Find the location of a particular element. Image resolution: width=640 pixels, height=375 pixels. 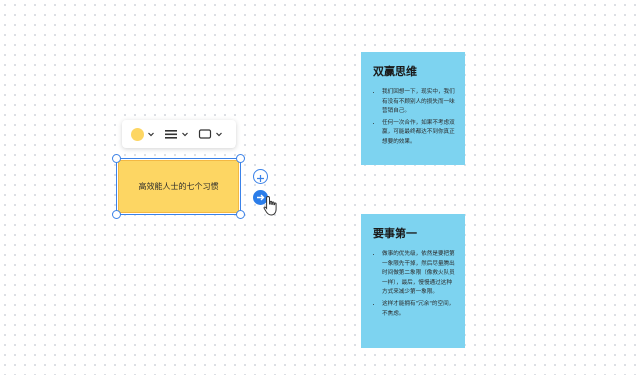

selected-sticky-note: 高效能人士的七个习惯 is located at coordinates (178, 186).